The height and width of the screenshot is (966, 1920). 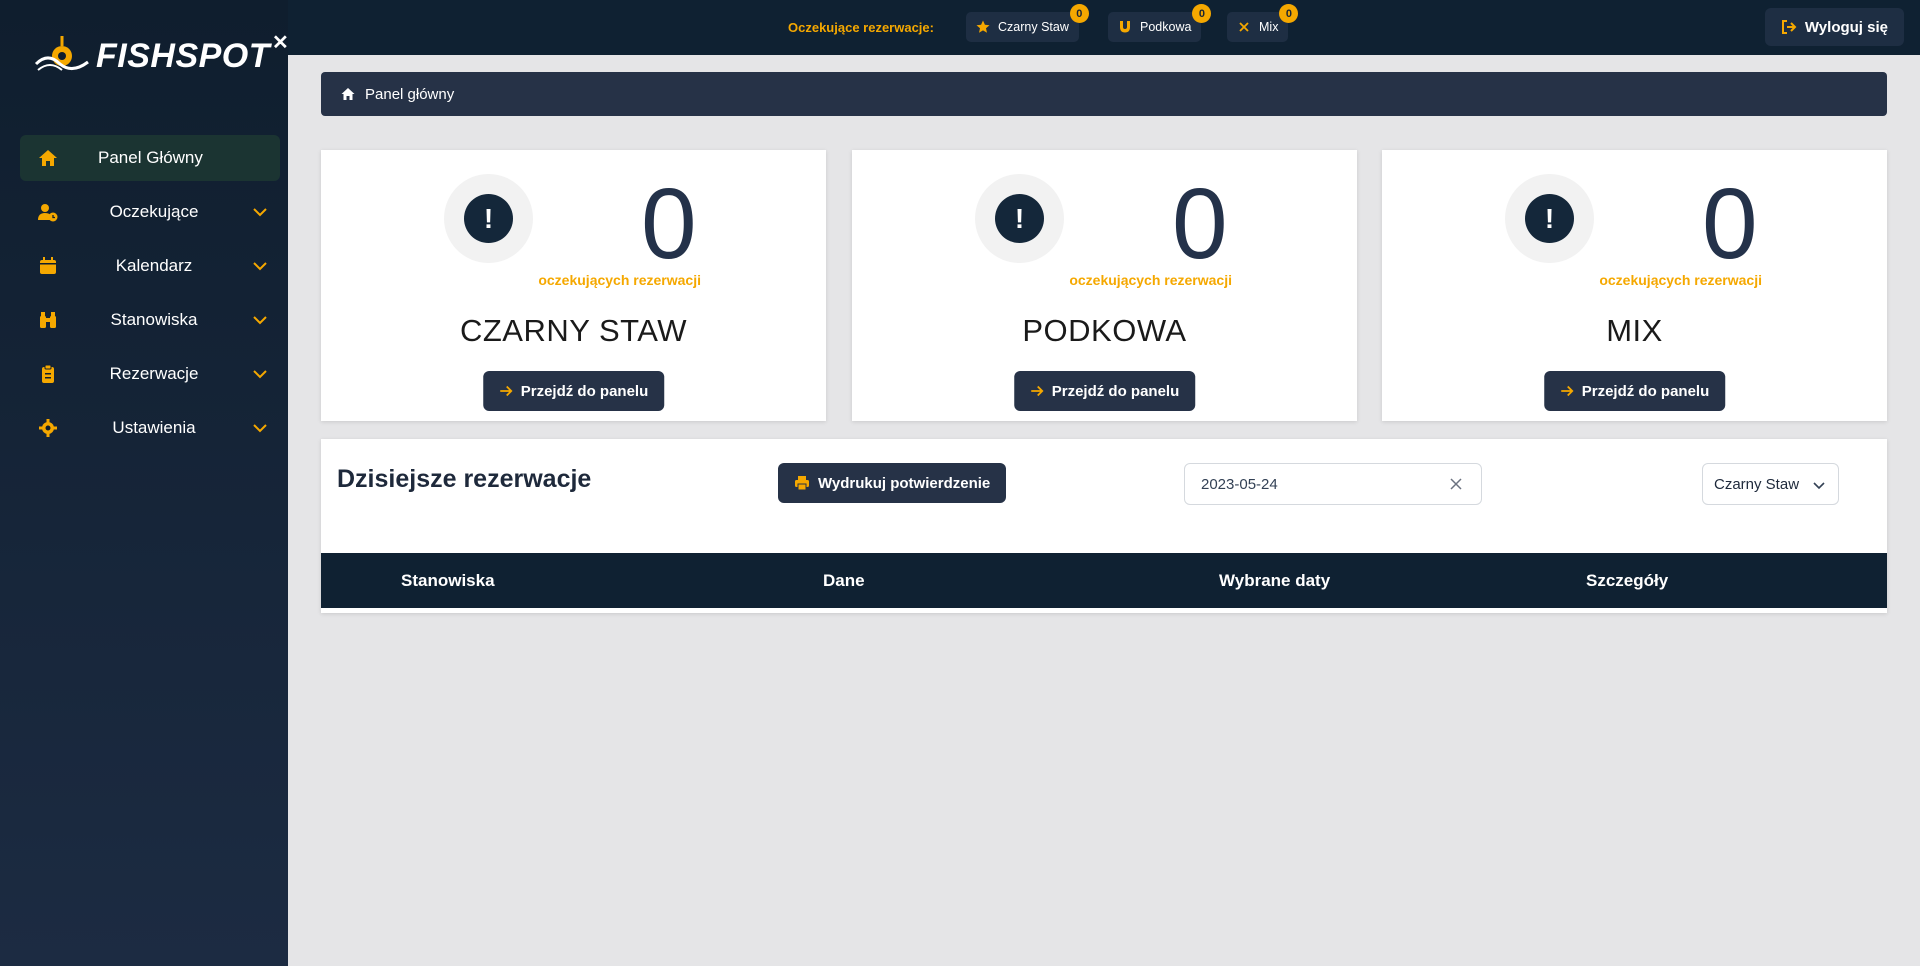 What do you see at coordinates (844, 581) in the screenshot?
I see `column-header-dane: Dane` at bounding box center [844, 581].